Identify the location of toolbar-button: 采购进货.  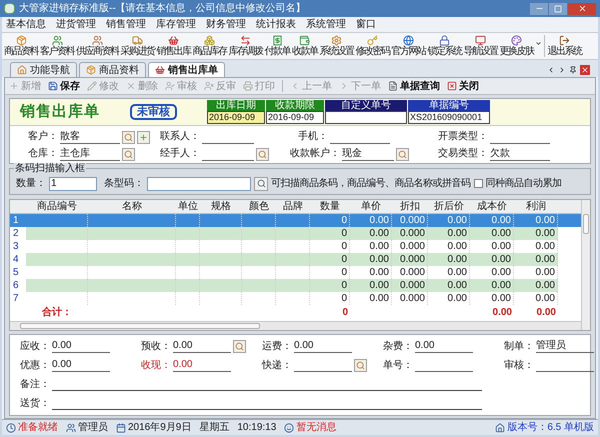
(138, 47).